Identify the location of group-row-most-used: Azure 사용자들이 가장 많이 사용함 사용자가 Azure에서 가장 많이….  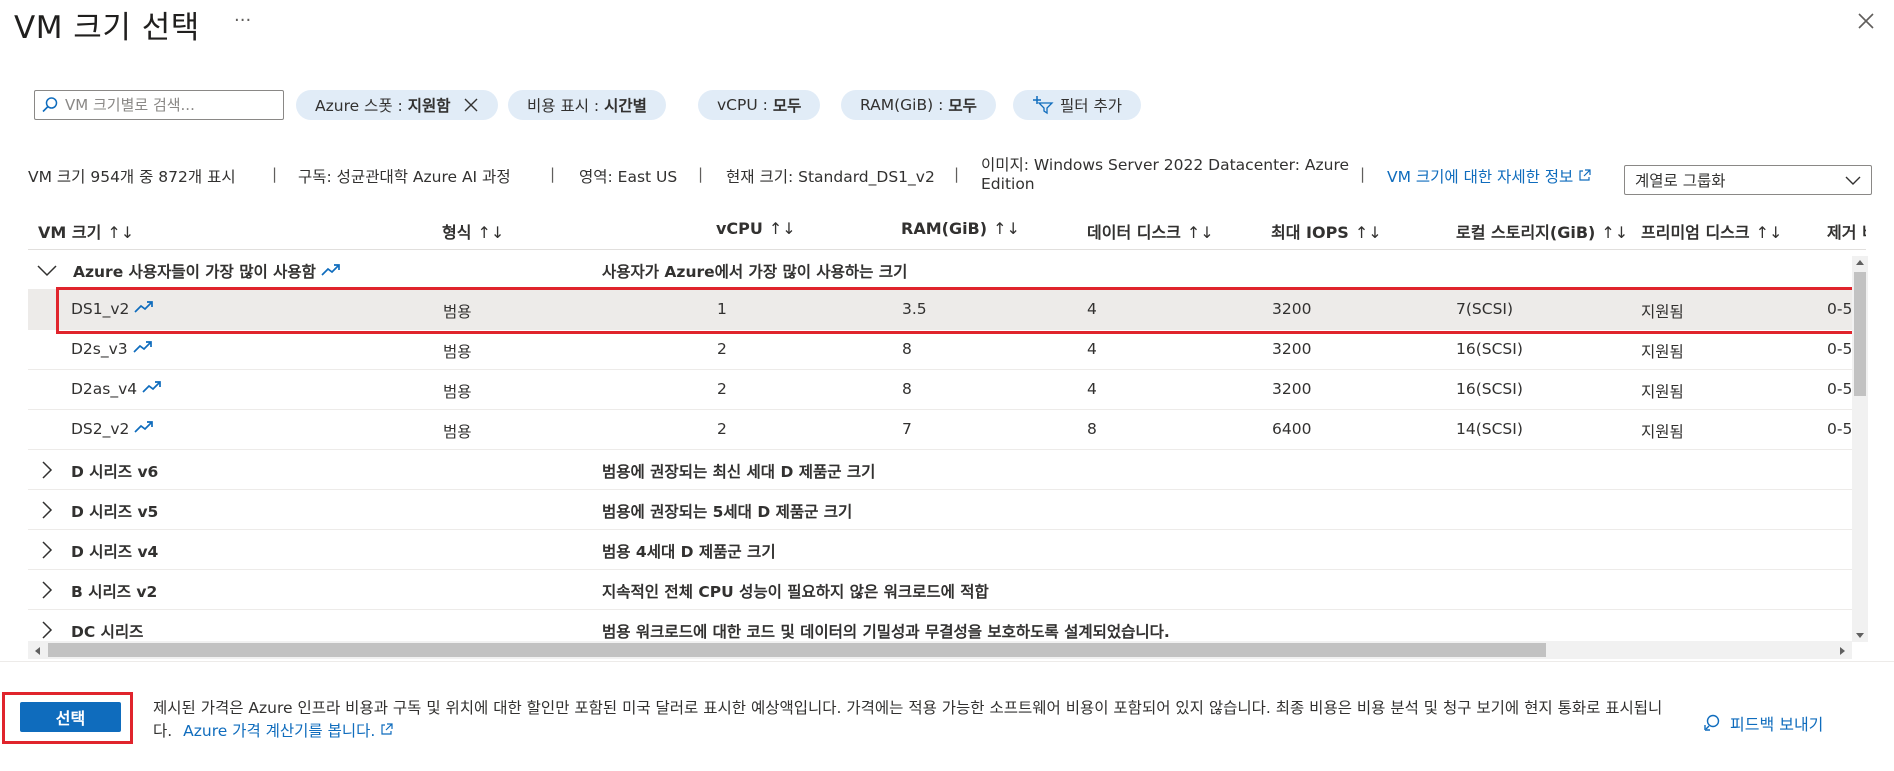
(941, 270).